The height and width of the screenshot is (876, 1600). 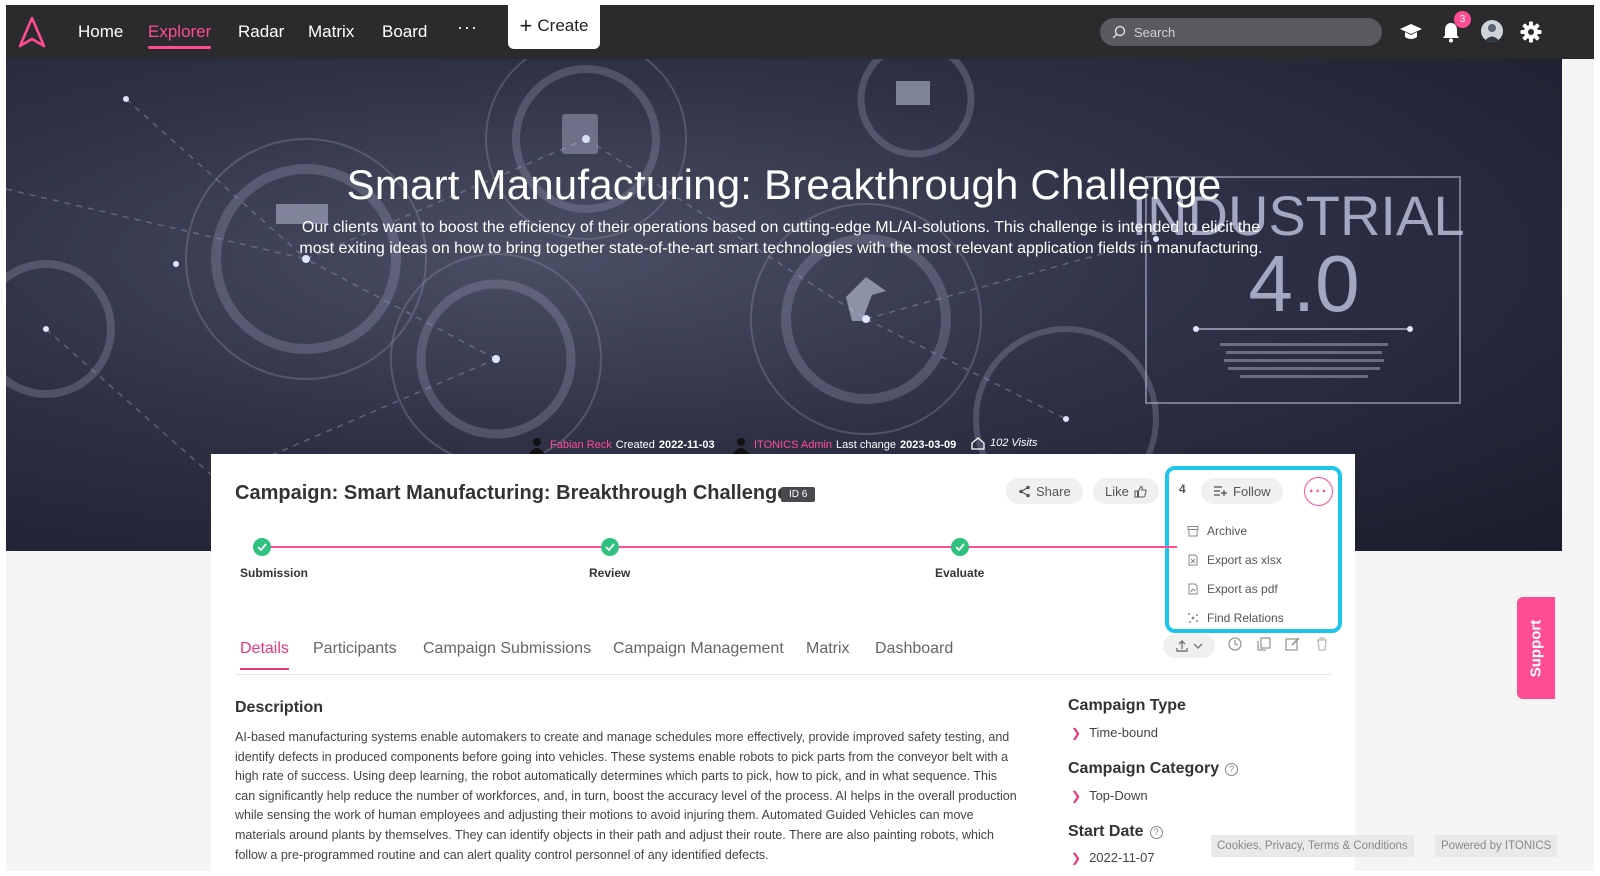 I want to click on support-tab-button: Support, so click(x=1536, y=648).